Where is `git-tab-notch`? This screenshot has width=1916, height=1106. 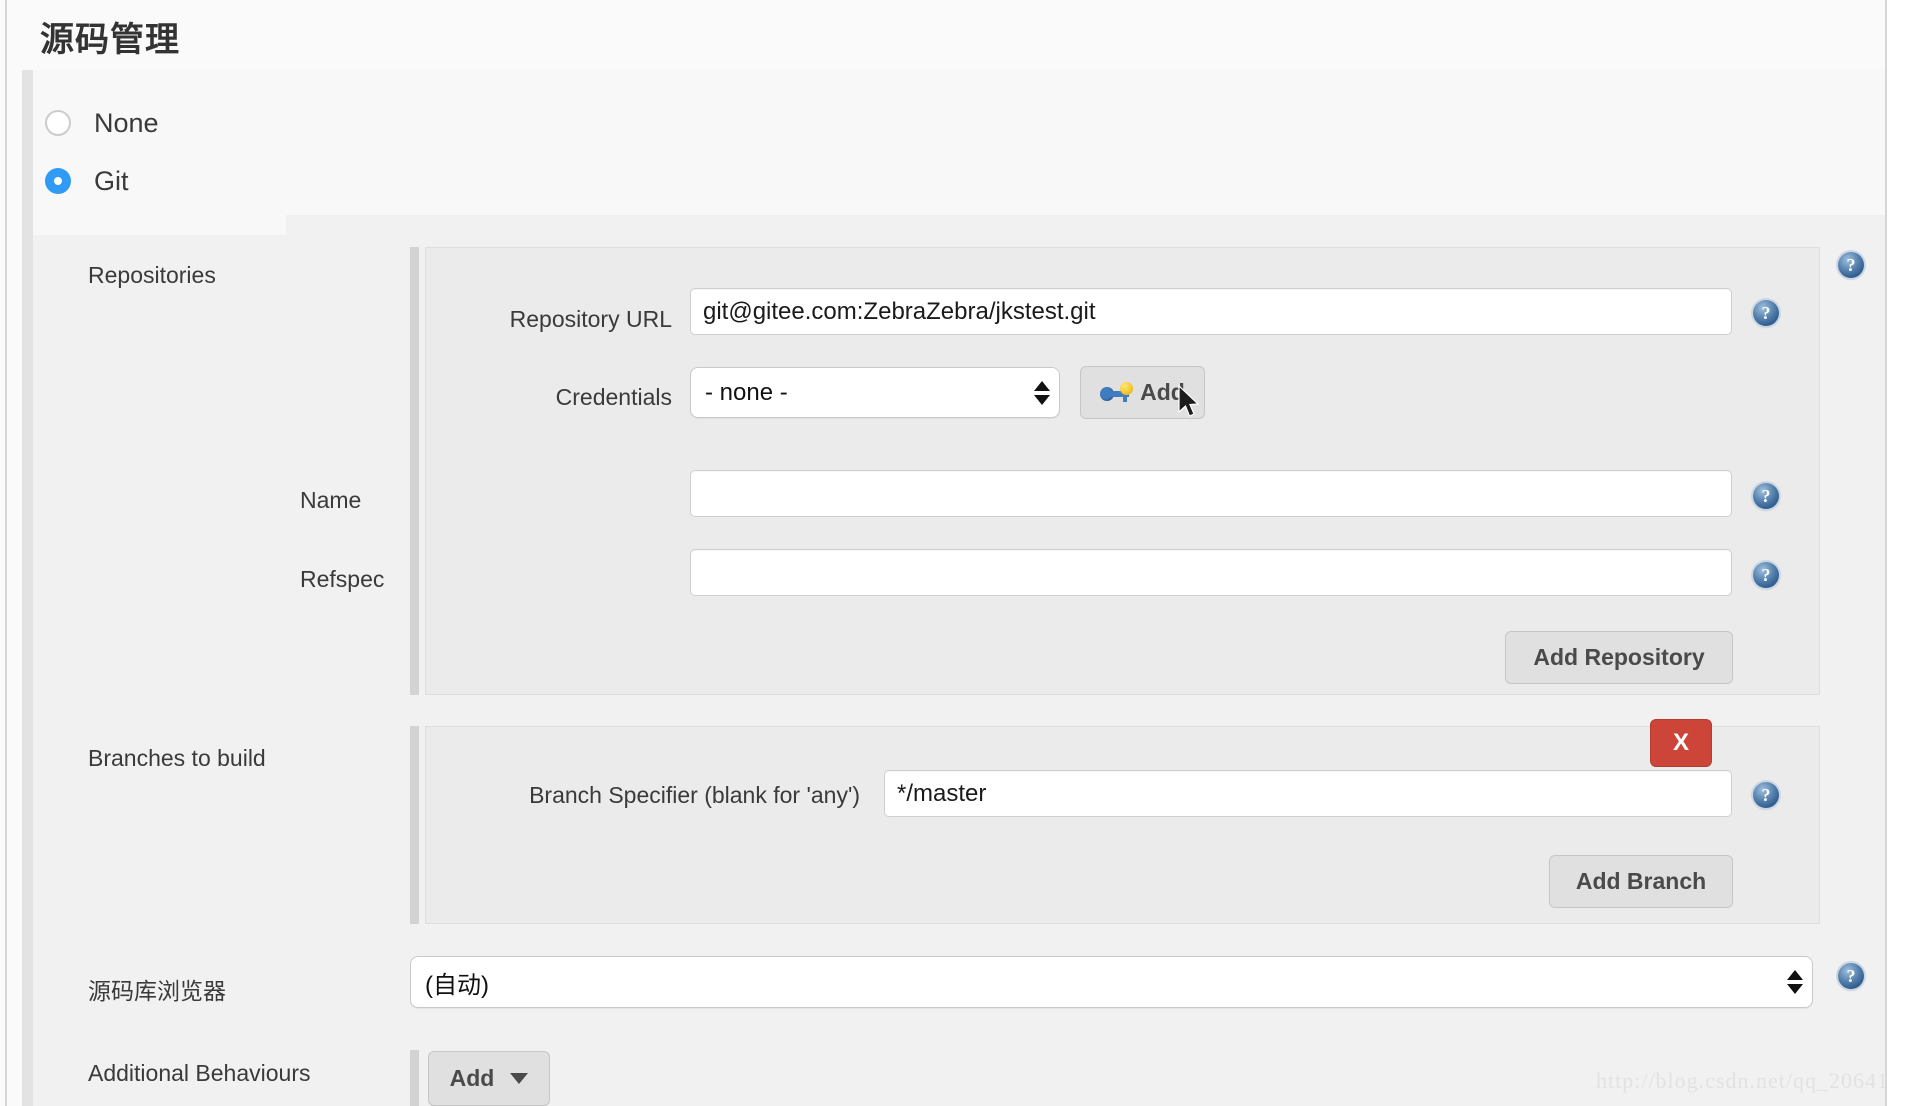 git-tab-notch is located at coordinates (159, 225).